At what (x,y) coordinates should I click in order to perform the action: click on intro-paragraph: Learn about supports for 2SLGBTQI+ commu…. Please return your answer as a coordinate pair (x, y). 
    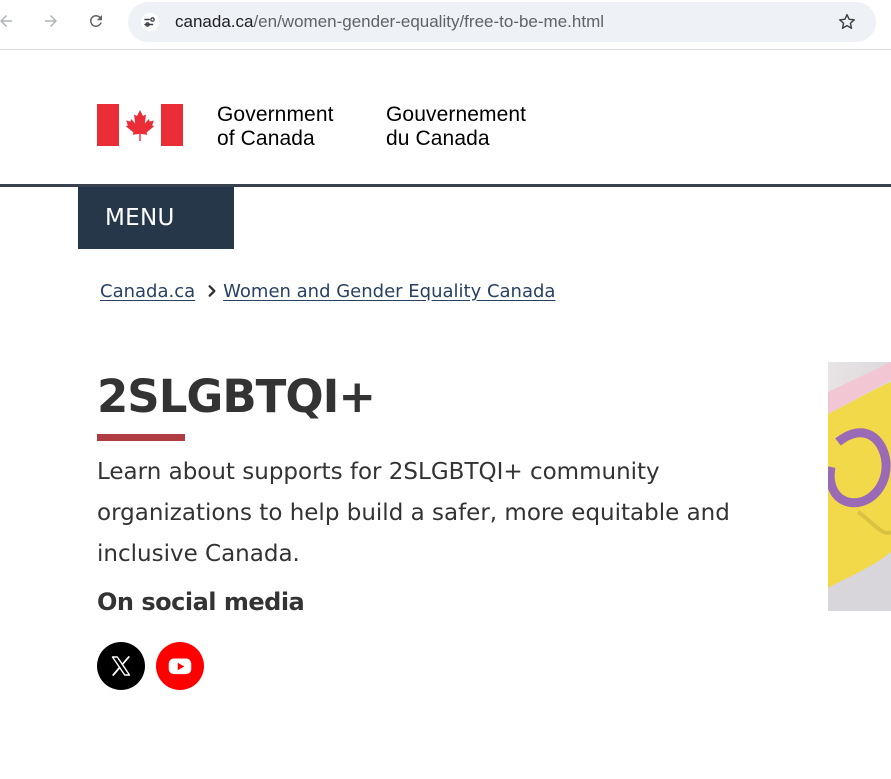
    Looking at the image, I should click on (413, 513).